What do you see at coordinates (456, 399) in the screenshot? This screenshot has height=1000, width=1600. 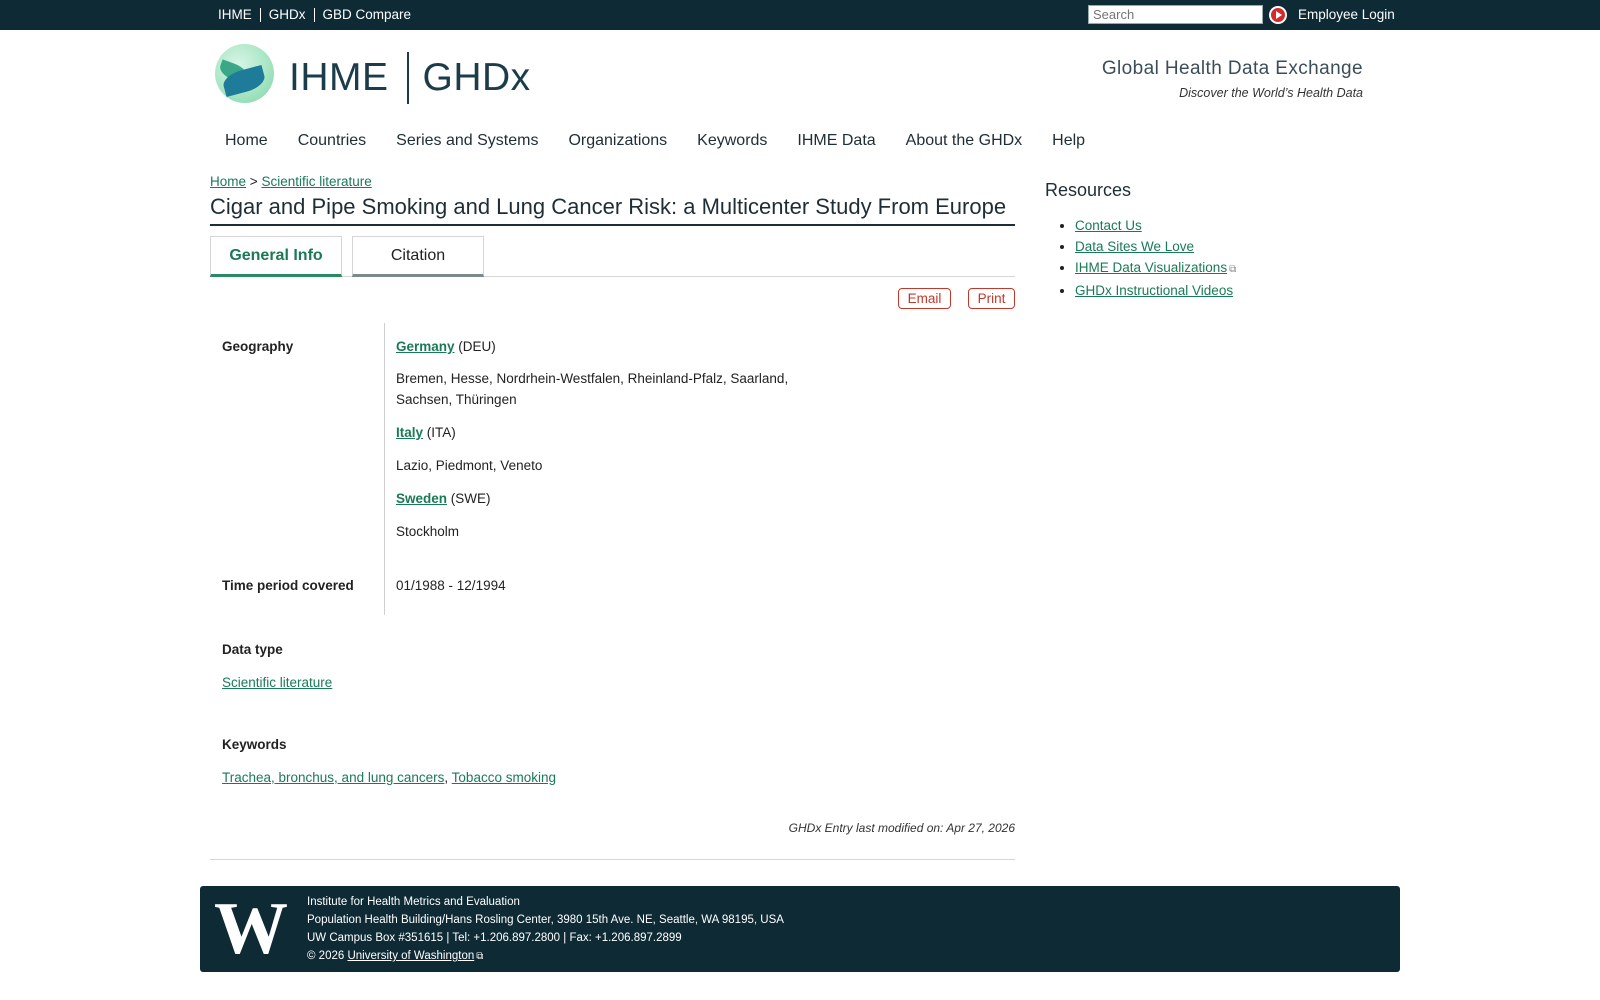 I see `regions-line: Sachsen, Thüringen` at bounding box center [456, 399].